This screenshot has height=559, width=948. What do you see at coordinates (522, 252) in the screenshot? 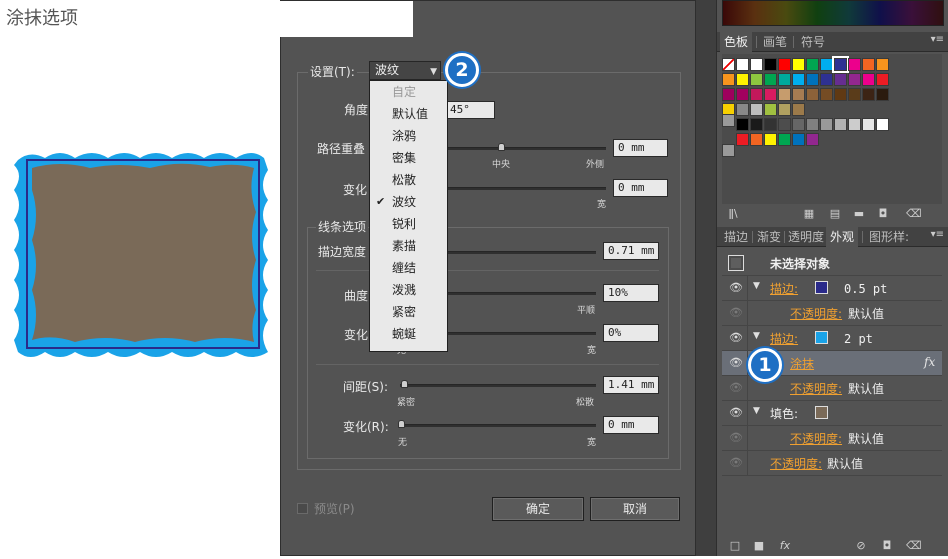
I see `stroke-width-slider-track` at bounding box center [522, 252].